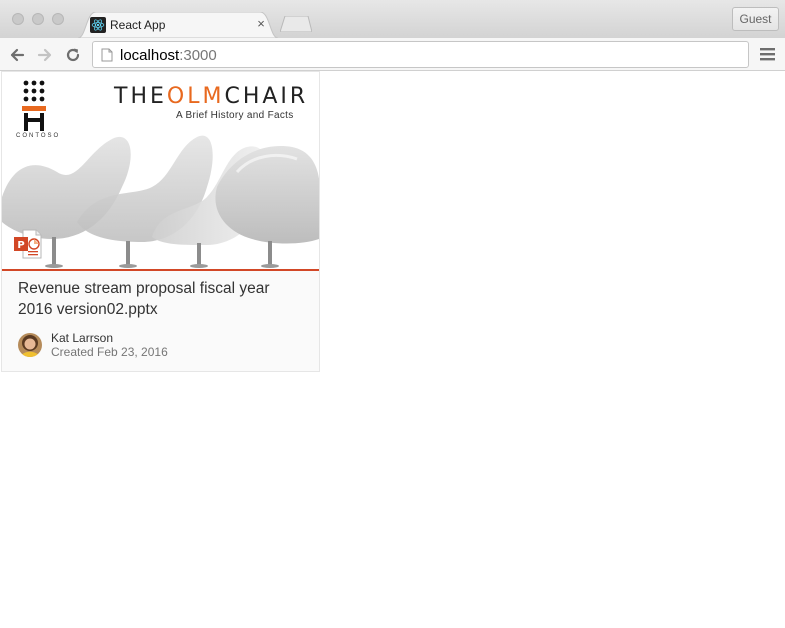 The image size is (785, 628). Describe the element at coordinates (235, 115) in the screenshot. I see `preview-tagline: A Brief History and Facts` at that location.